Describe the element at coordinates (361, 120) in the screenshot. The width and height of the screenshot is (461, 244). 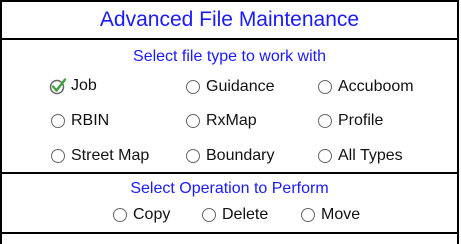
I see `radio-profile-label: Profile` at that location.